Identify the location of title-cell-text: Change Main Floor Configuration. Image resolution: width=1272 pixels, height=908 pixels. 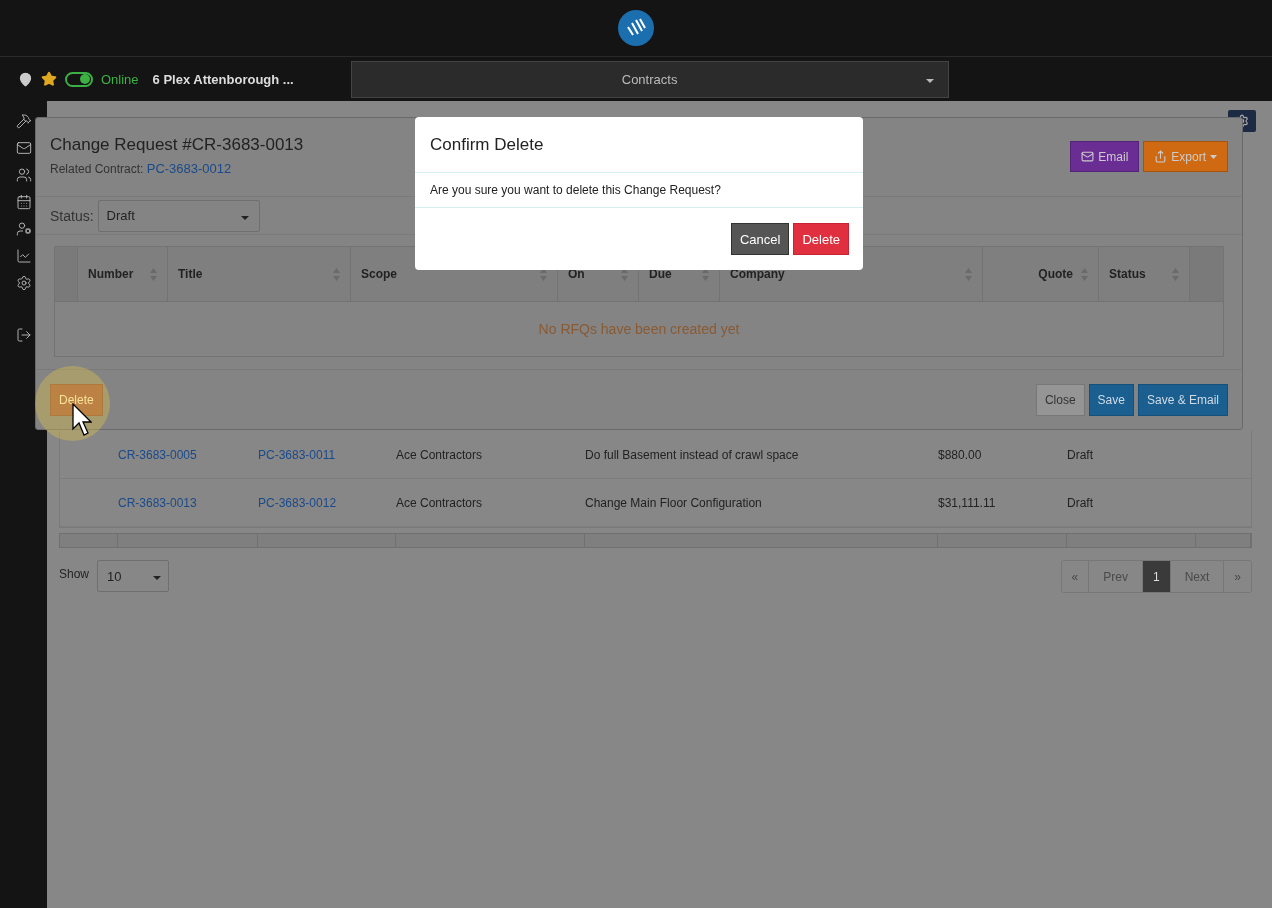
(674, 502).